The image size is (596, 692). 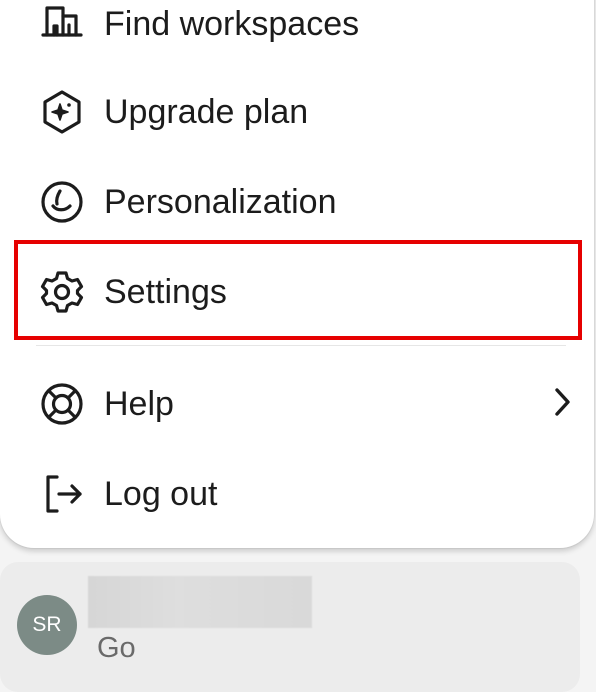 What do you see at coordinates (116, 648) in the screenshot?
I see `account-plan: Go` at bounding box center [116, 648].